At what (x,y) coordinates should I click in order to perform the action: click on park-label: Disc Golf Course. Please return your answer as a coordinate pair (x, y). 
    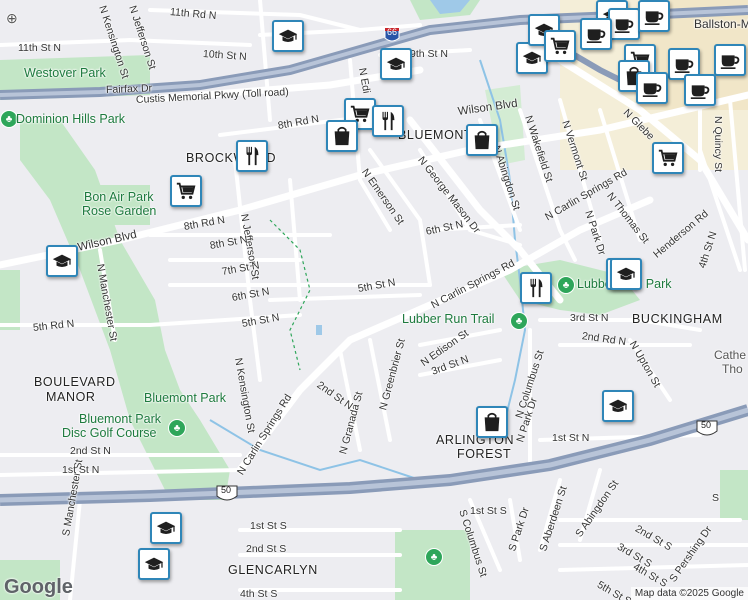
    Looking at the image, I should click on (109, 433).